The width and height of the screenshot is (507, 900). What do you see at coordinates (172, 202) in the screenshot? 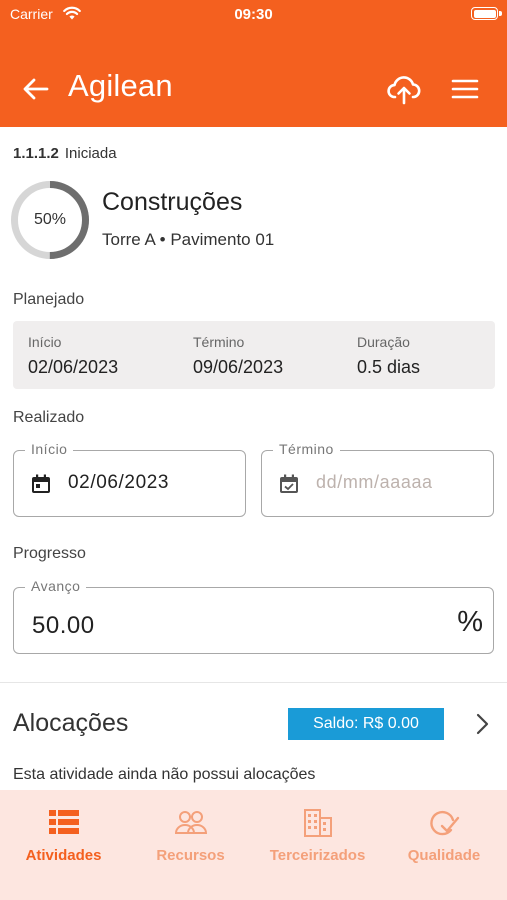
I see `activity-title: Construções` at bounding box center [172, 202].